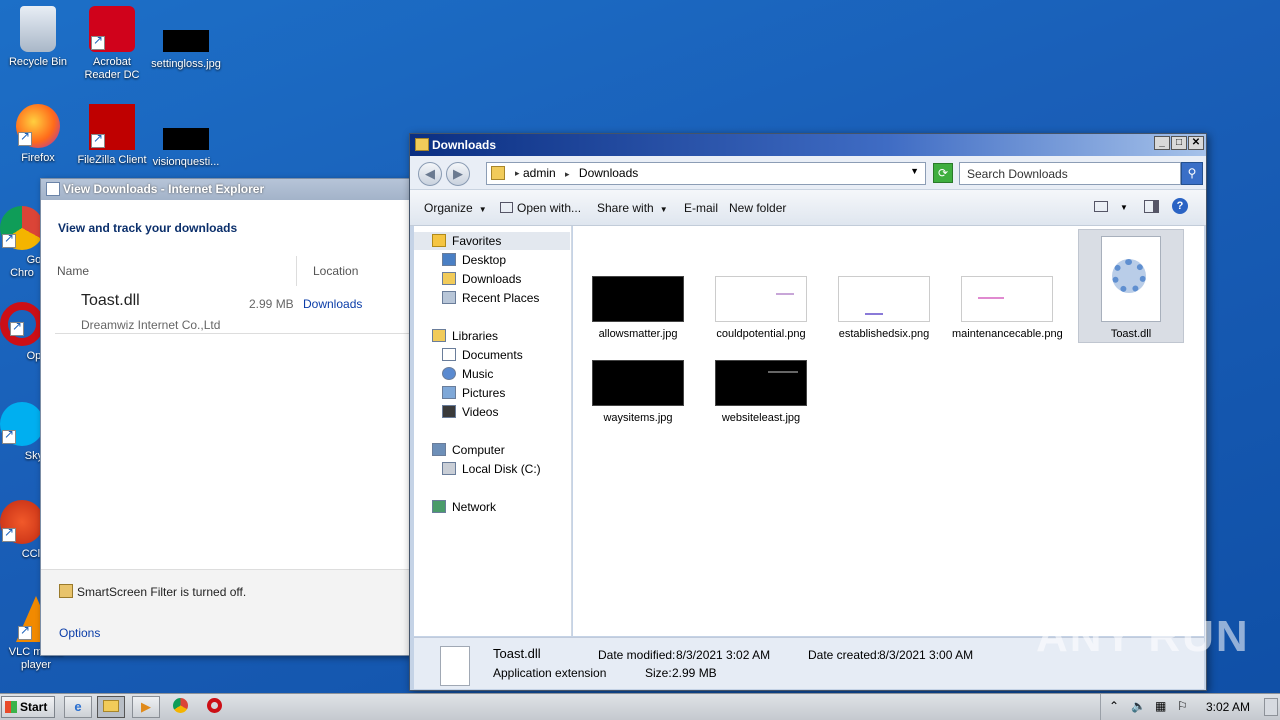  I want to click on address-bar: ▸ admin ▸ Downloads ▼, so click(706, 173).